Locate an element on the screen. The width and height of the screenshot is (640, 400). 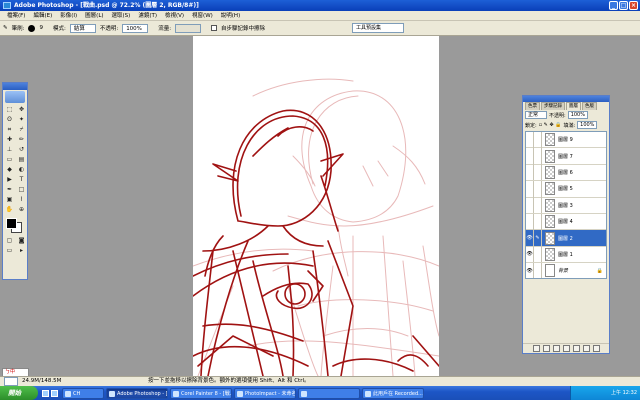
color-swatches is located at coordinates (15, 225).